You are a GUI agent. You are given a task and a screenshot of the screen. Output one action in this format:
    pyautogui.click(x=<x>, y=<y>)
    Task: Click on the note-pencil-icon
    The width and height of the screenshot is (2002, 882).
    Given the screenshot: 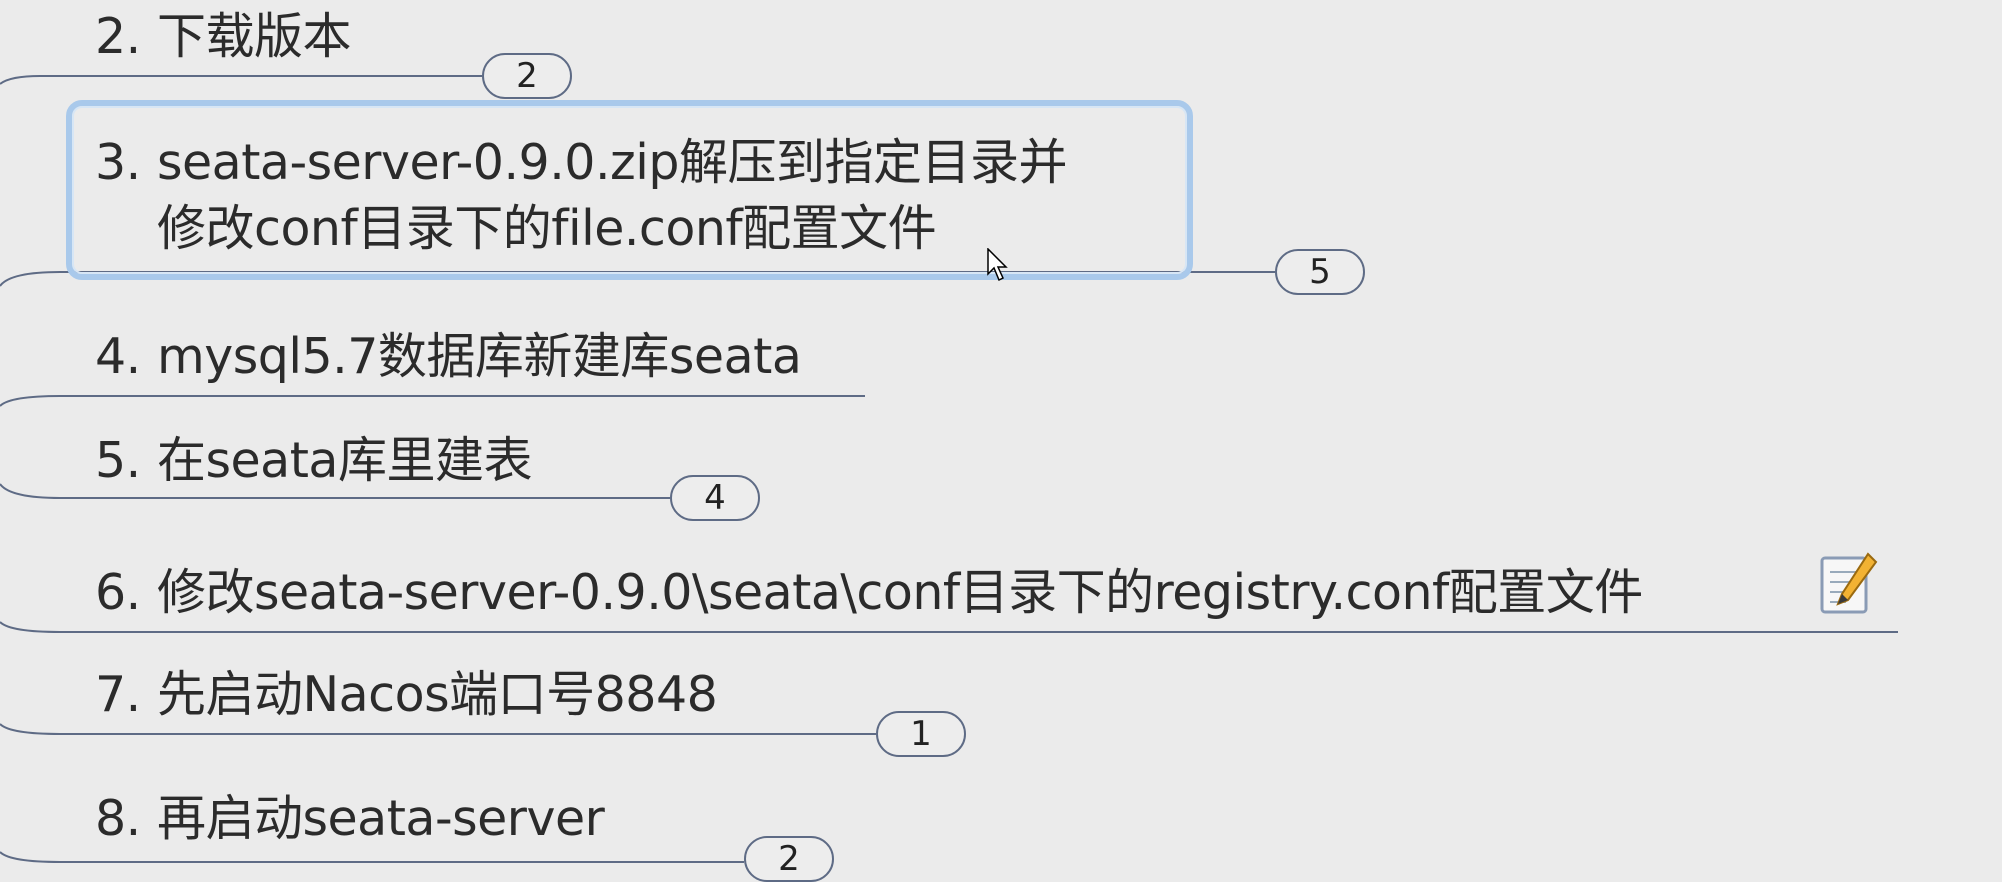 What is the action you would take?
    pyautogui.click(x=1848, y=585)
    